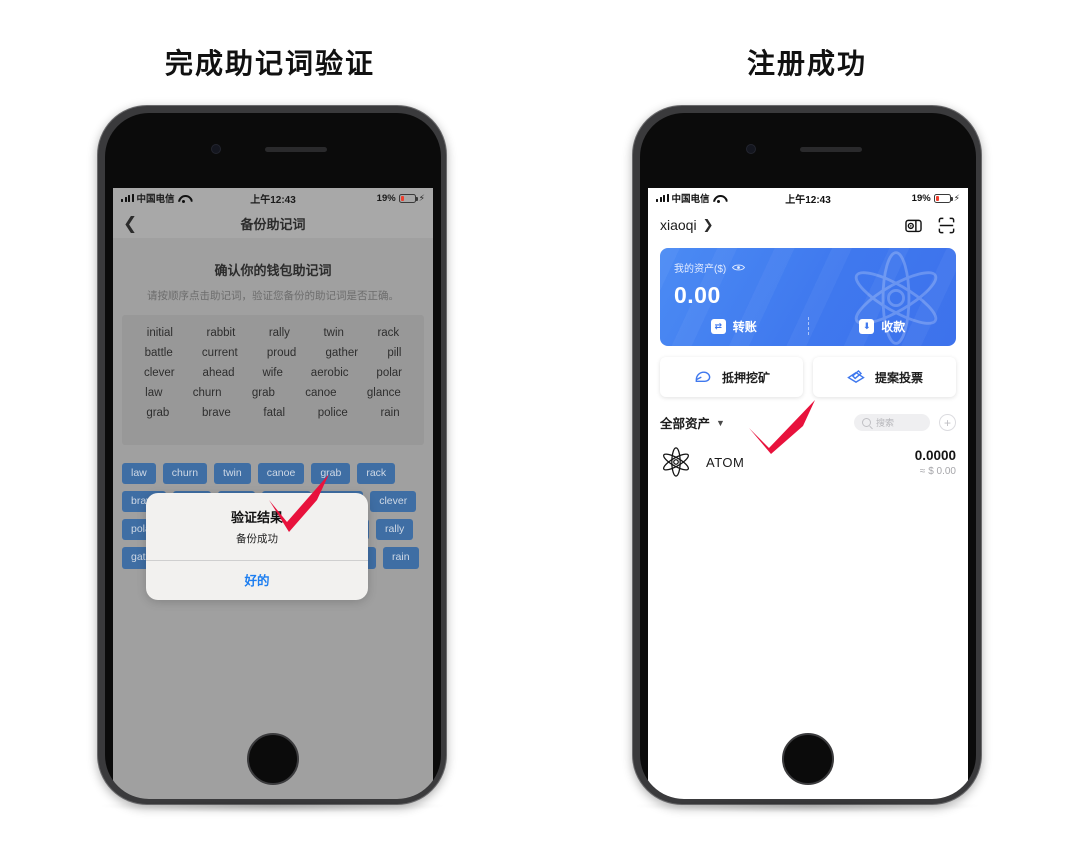 Image resolution: width=1080 pixels, height=844 pixels. What do you see at coordinates (856, 377) in the screenshot?
I see `vote-icon` at bounding box center [856, 377].